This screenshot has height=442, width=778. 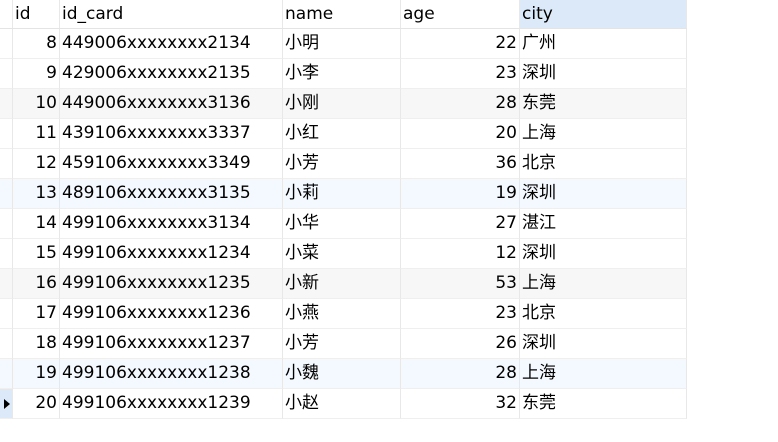 I want to click on current-row-arrow-icon, so click(x=7, y=404).